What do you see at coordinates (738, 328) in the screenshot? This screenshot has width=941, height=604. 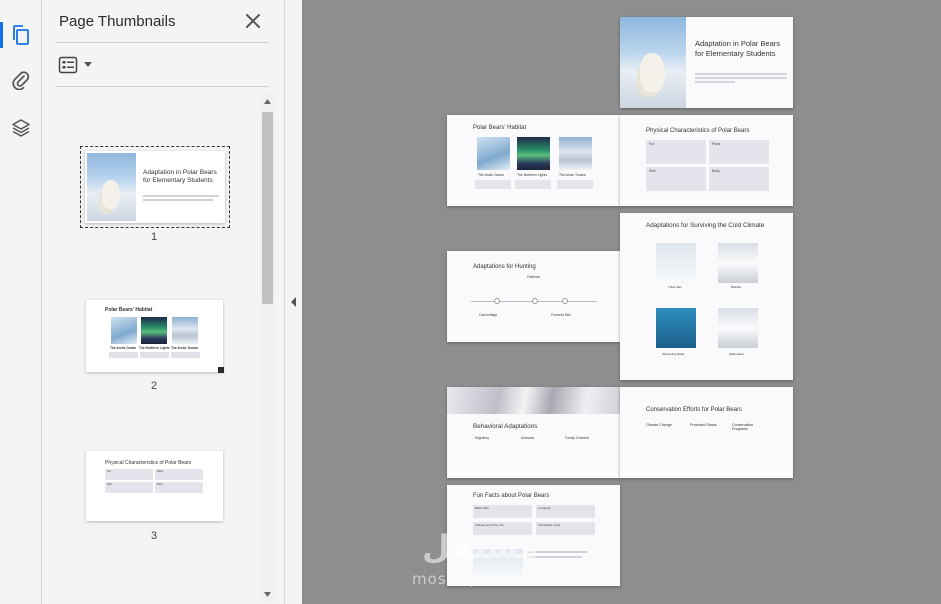 I see `hibernating-bear-image` at bounding box center [738, 328].